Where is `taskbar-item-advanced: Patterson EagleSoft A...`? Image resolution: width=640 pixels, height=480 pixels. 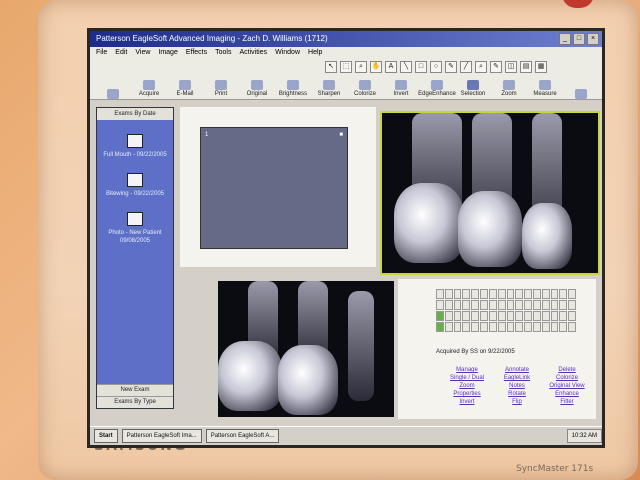 taskbar-item-advanced: Patterson EagleSoft A... is located at coordinates (242, 436).